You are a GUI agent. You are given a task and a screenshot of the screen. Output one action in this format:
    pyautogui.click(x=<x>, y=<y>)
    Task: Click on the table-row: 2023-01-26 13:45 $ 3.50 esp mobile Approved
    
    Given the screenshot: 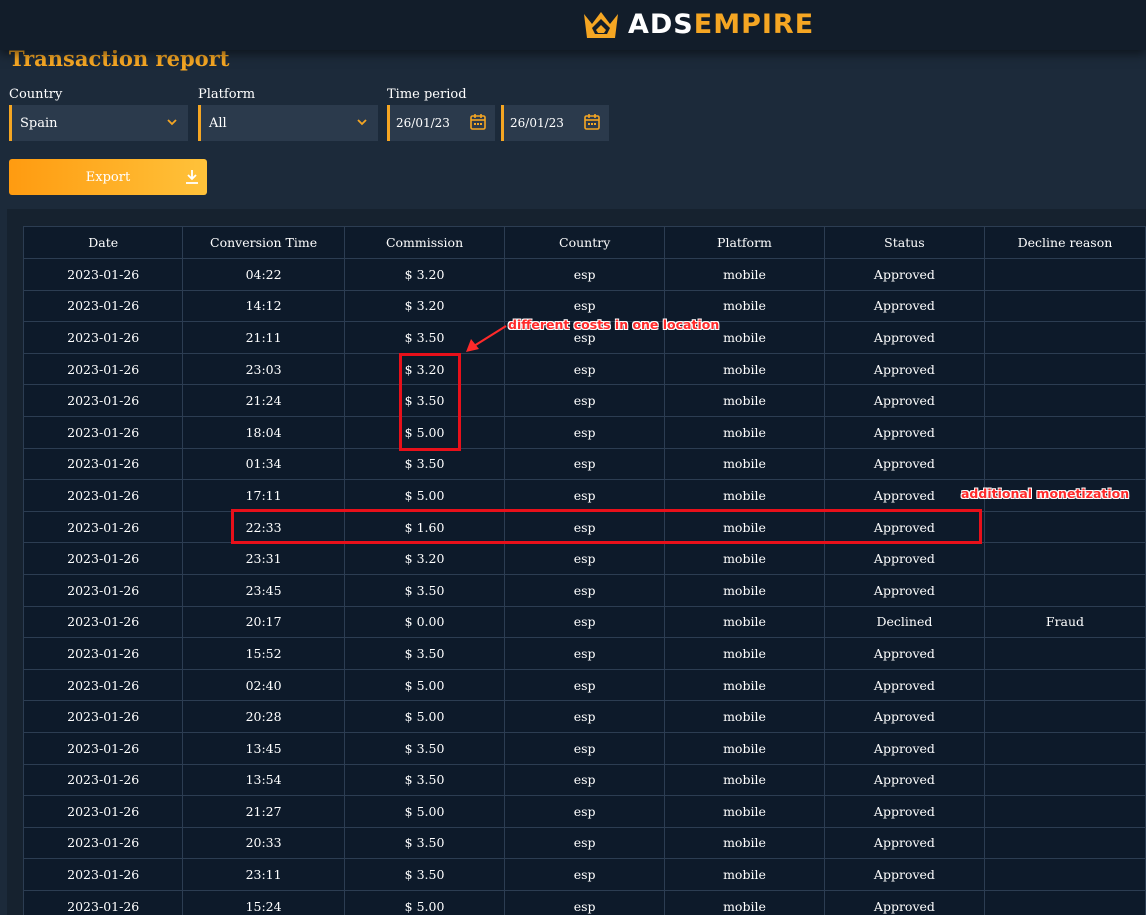 What is the action you would take?
    pyautogui.click(x=584, y=748)
    